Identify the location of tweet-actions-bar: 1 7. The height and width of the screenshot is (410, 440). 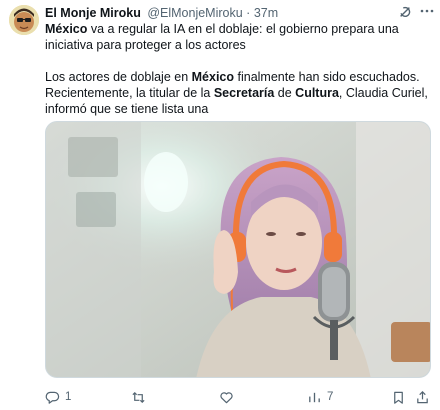
(238, 397).